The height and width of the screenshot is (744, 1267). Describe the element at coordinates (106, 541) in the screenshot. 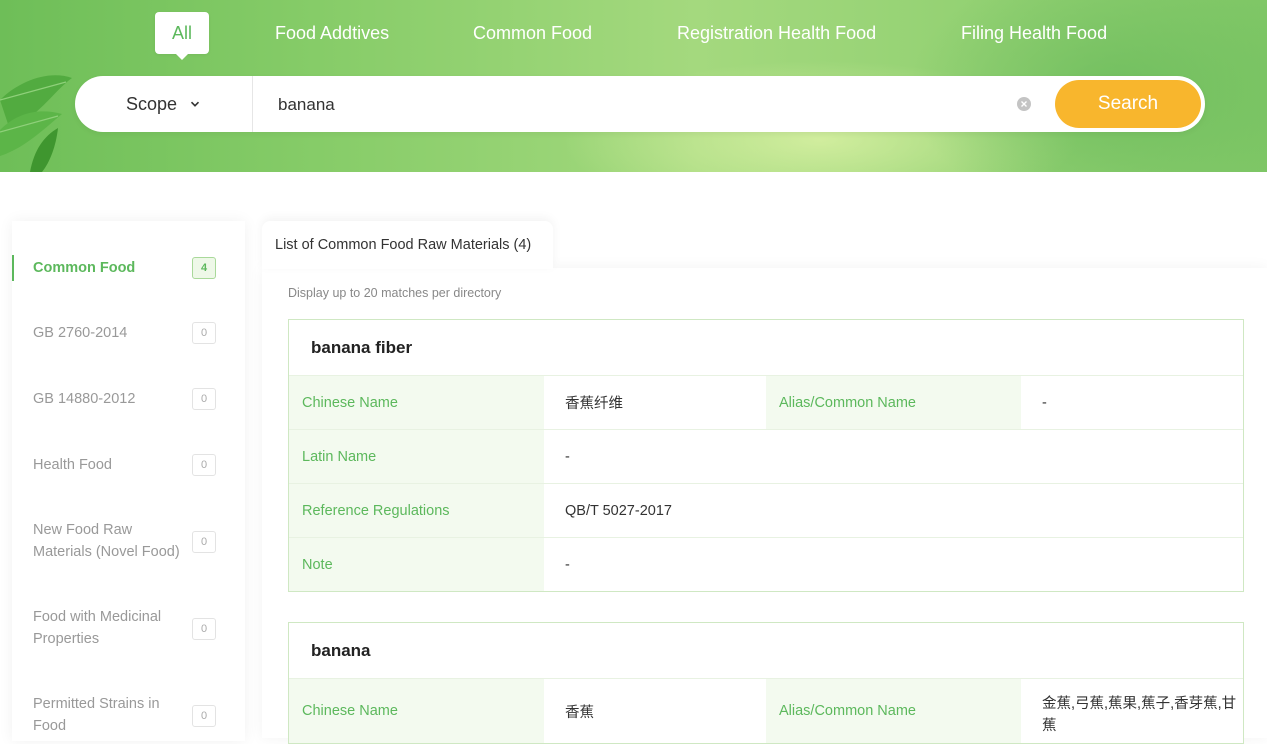

I see `sidebar-item-label: New Food Raw Materials (Novel Food)` at that location.